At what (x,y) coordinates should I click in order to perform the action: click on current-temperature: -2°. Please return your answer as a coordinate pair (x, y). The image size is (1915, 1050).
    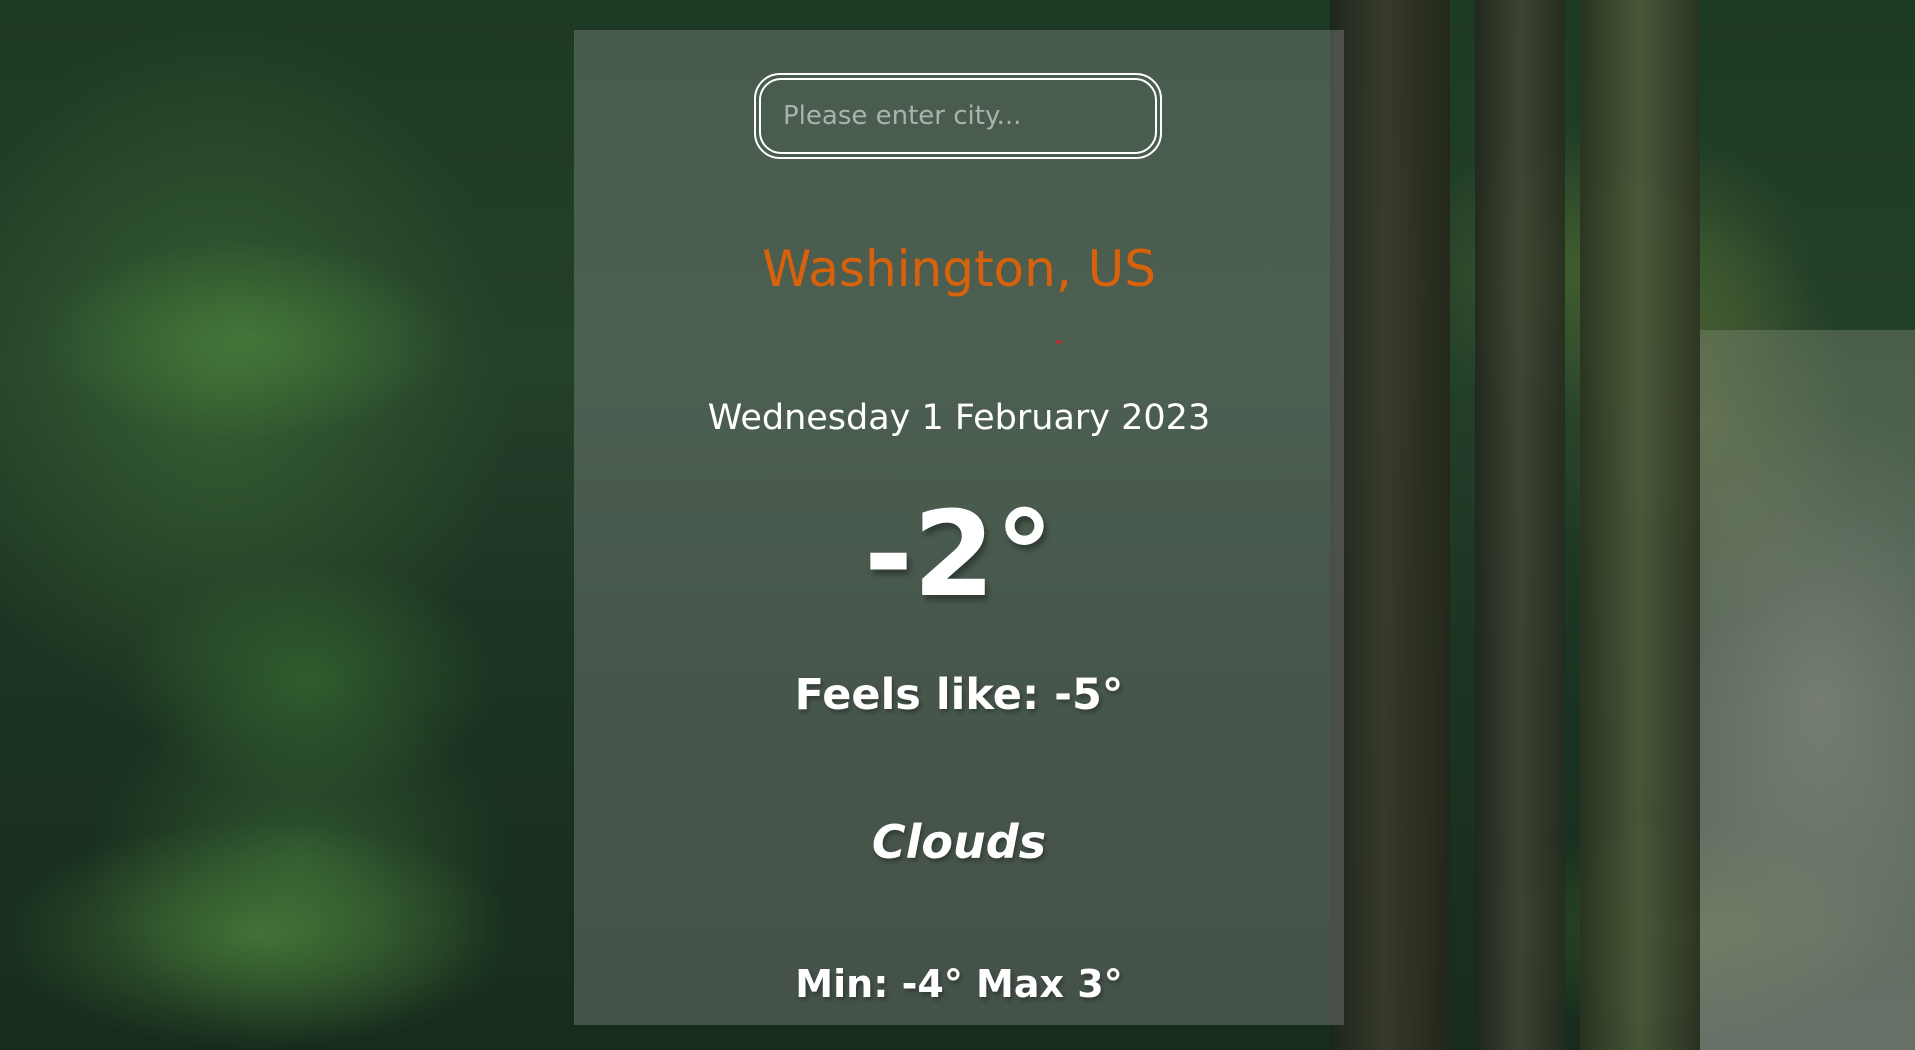
    Looking at the image, I should click on (959, 554).